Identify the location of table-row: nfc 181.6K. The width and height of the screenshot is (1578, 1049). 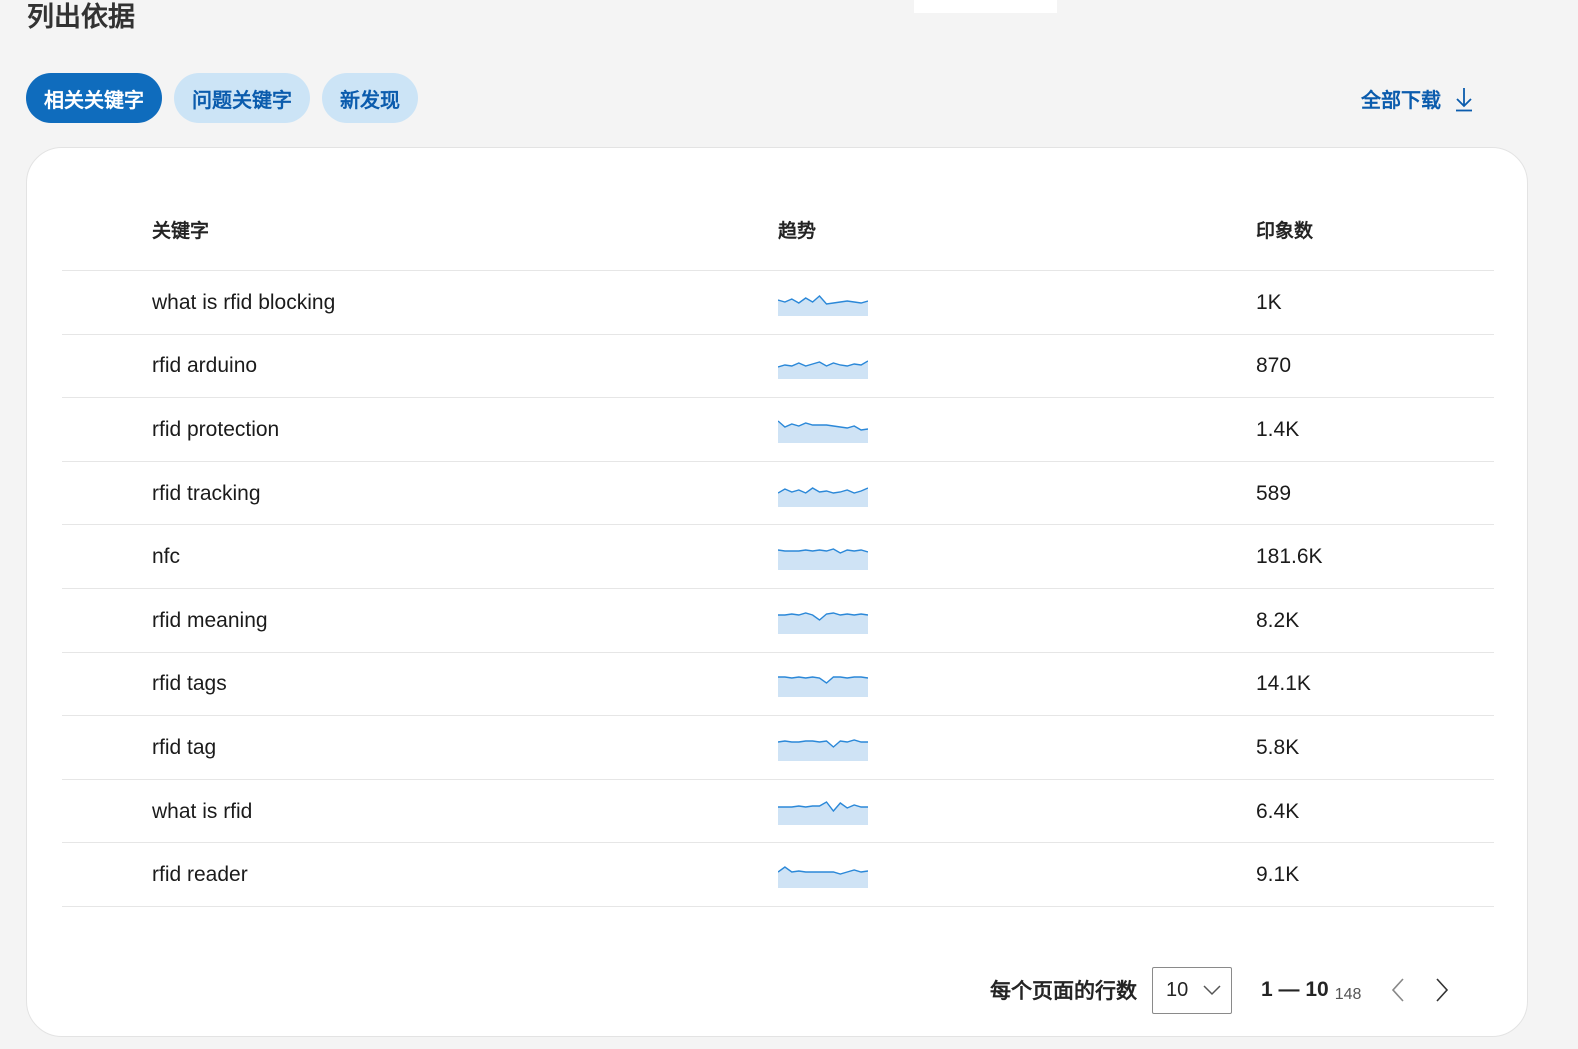
(778, 557).